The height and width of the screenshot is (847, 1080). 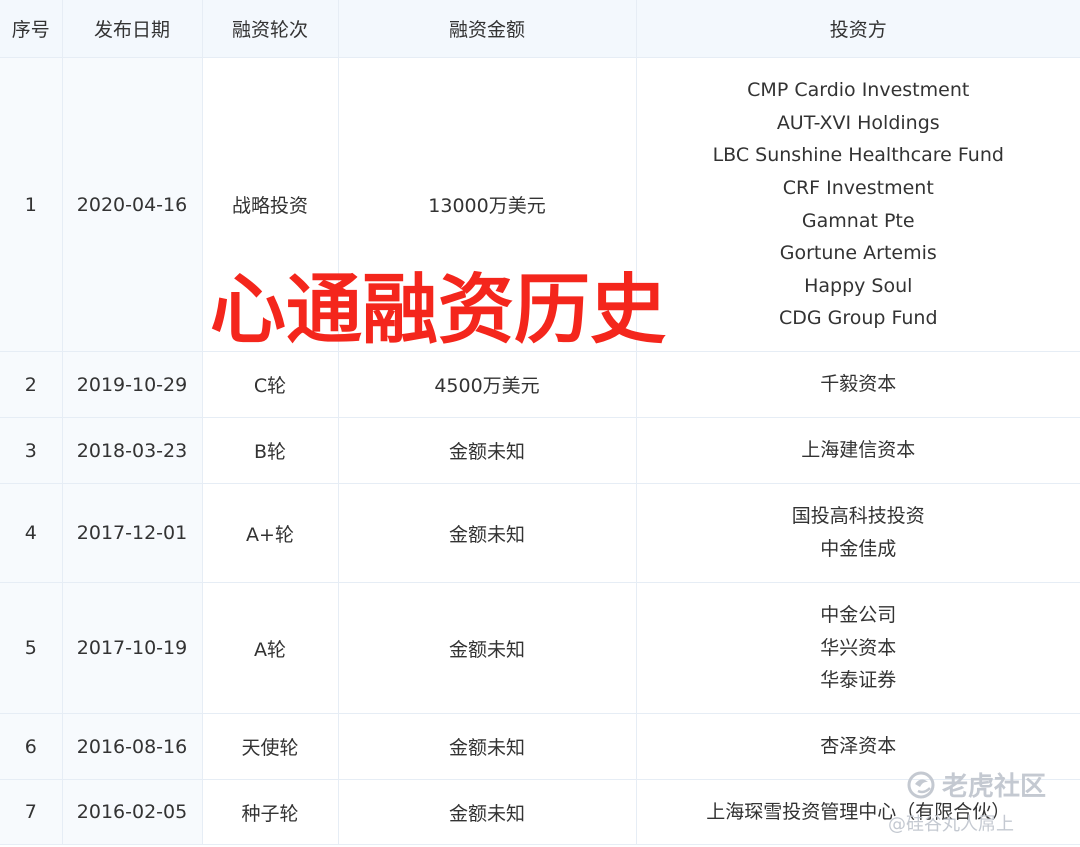 I want to click on watermark-brand: 老虎社区, so click(x=994, y=787).